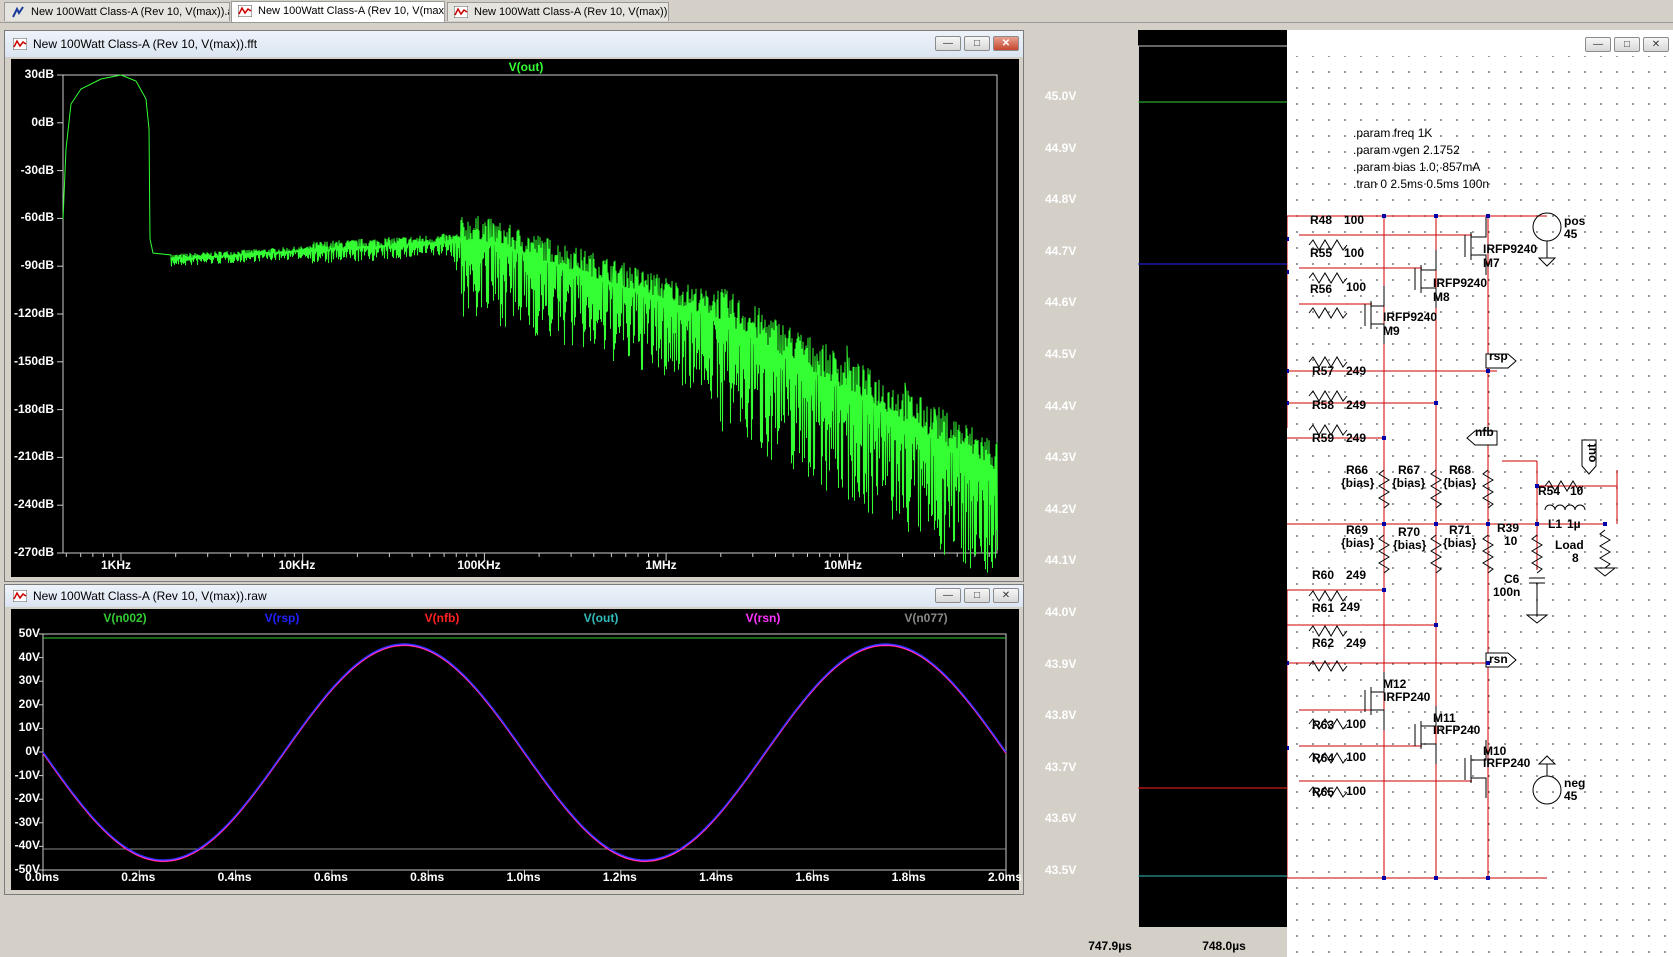 The height and width of the screenshot is (957, 1673). I want to click on trace-label: V(nfb), so click(442, 618).